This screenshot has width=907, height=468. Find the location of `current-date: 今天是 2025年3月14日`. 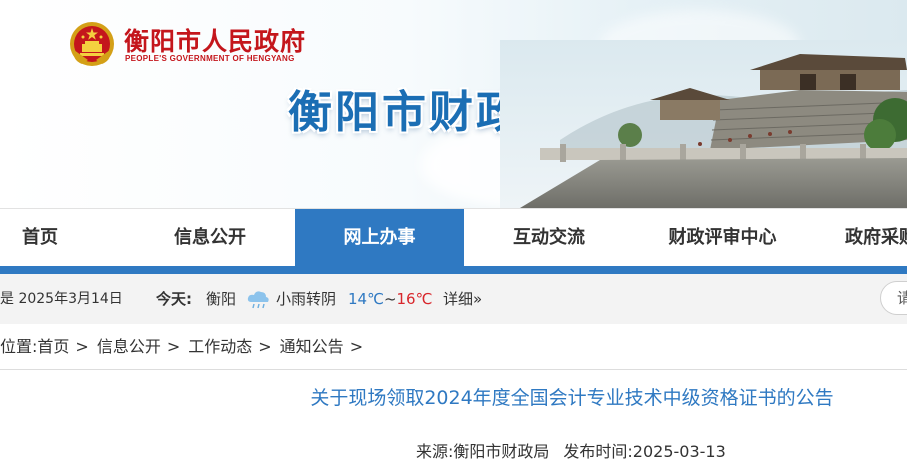

current-date: 今天是 2025年3月14日 is located at coordinates (61, 299).